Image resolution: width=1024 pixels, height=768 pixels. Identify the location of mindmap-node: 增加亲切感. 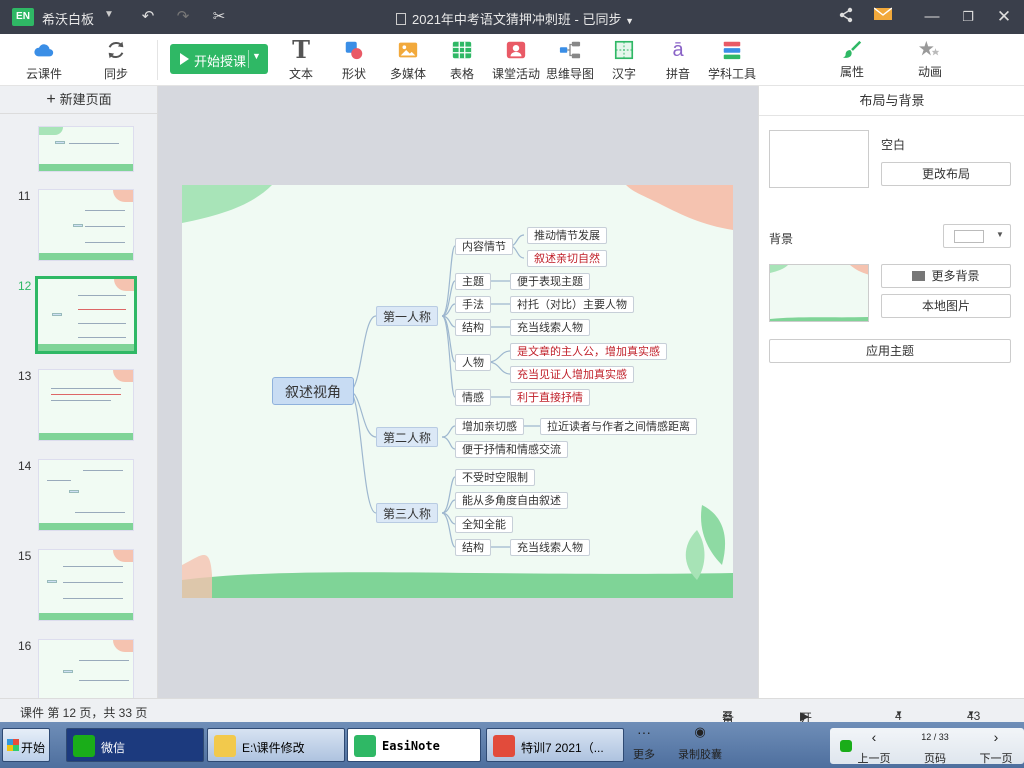
(489, 426).